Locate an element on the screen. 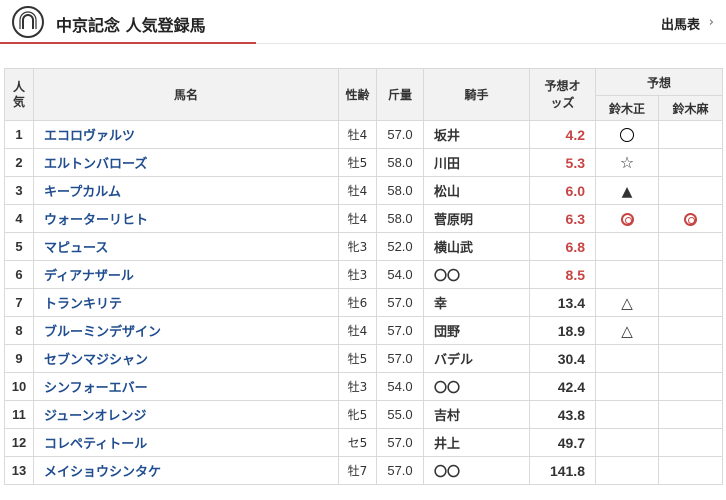 This screenshot has height=500, width=726. entries-link: 出馬表 › is located at coordinates (687, 23).